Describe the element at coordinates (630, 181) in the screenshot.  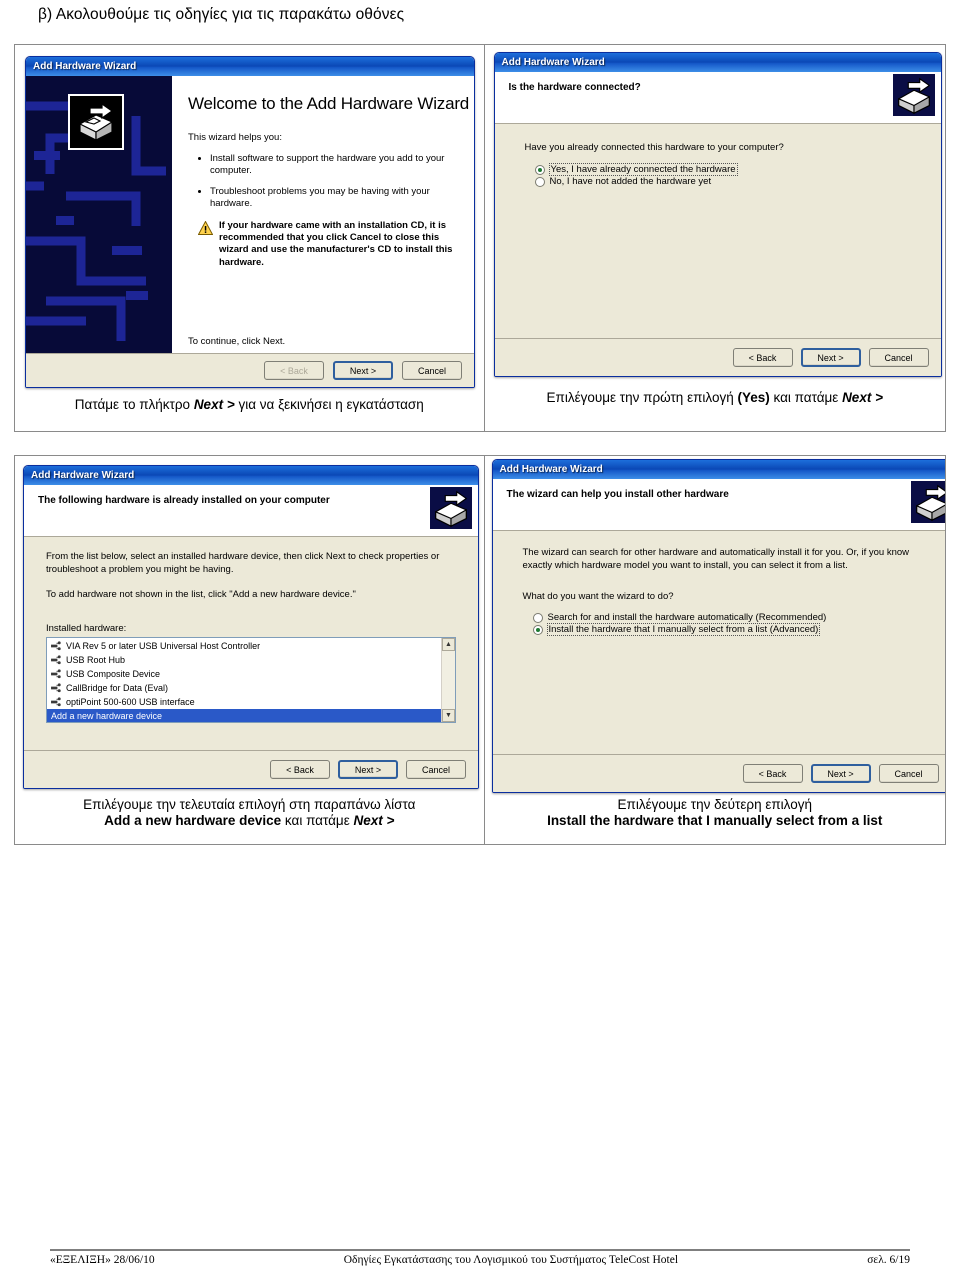
I see `radio-option-no-label: No, I have not added the hardware yet` at that location.